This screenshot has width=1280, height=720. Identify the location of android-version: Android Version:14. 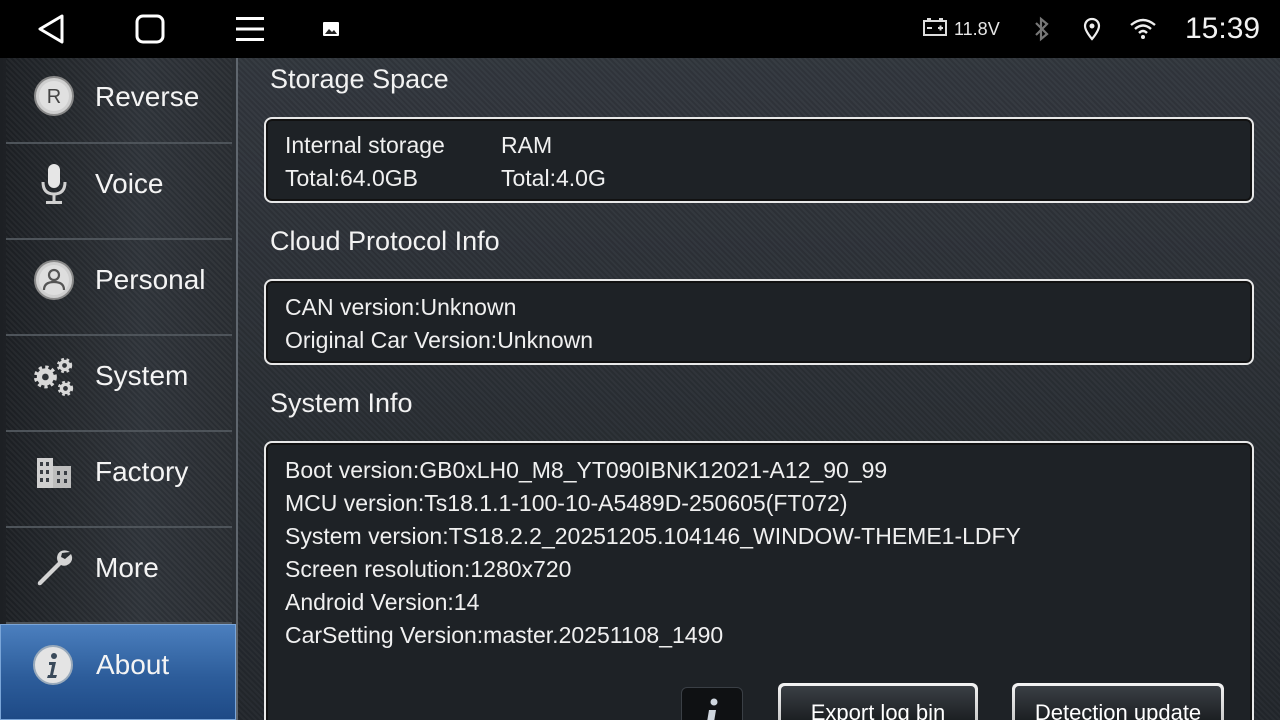
(382, 602).